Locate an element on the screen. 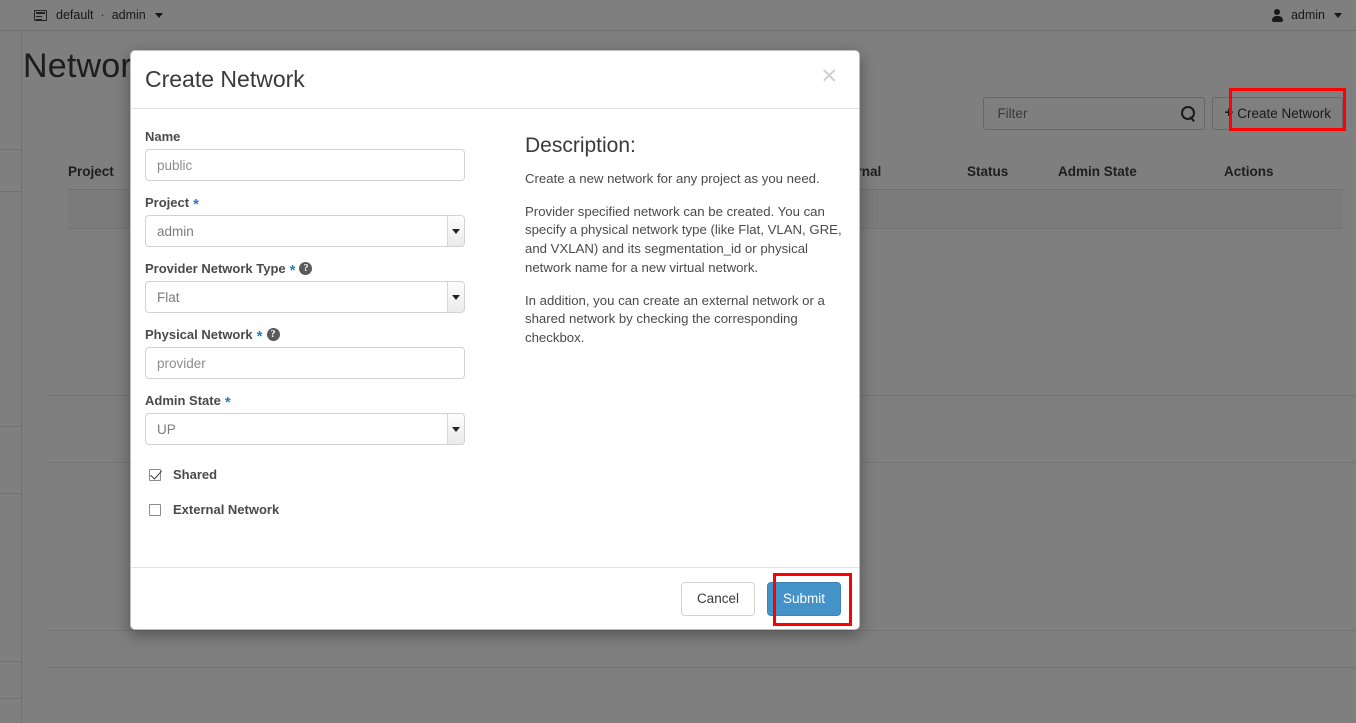  cancel-button: Cancel is located at coordinates (717, 598).